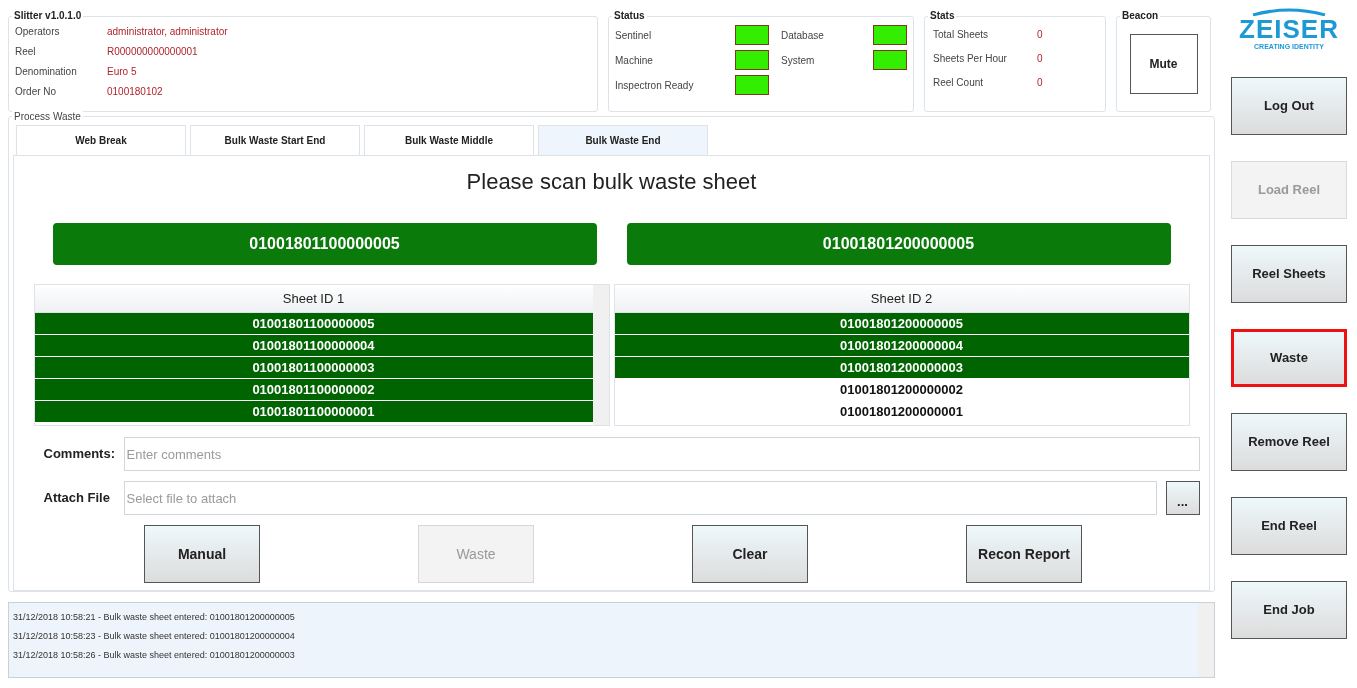 The width and height of the screenshot is (1357, 688). What do you see at coordinates (313, 389) in the screenshot?
I see `list-row: 01001801100000002` at bounding box center [313, 389].